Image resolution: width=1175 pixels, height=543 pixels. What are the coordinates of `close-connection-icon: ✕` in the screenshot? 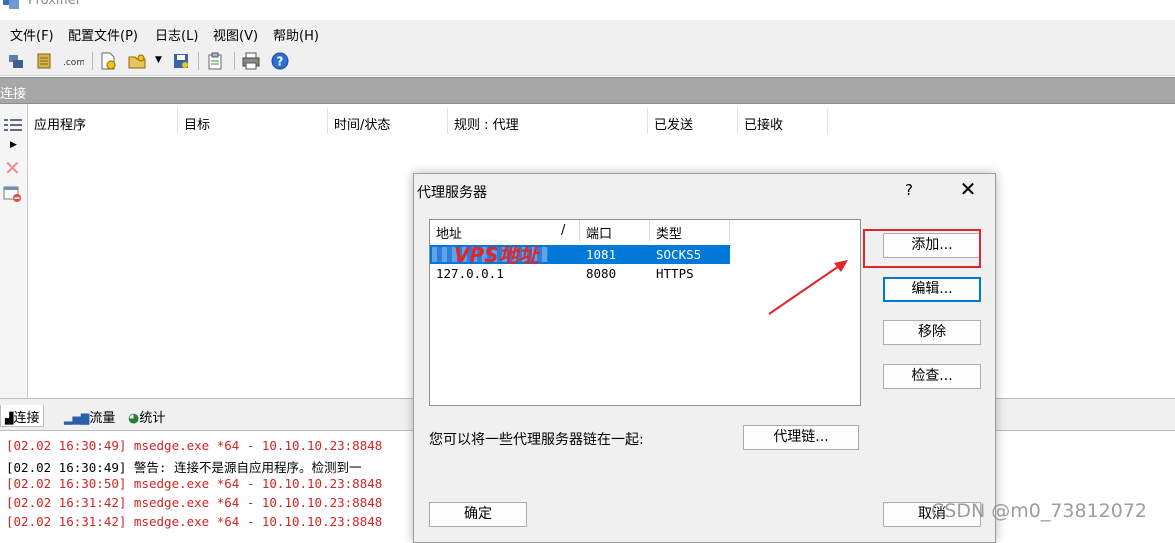 It's located at (12, 168).